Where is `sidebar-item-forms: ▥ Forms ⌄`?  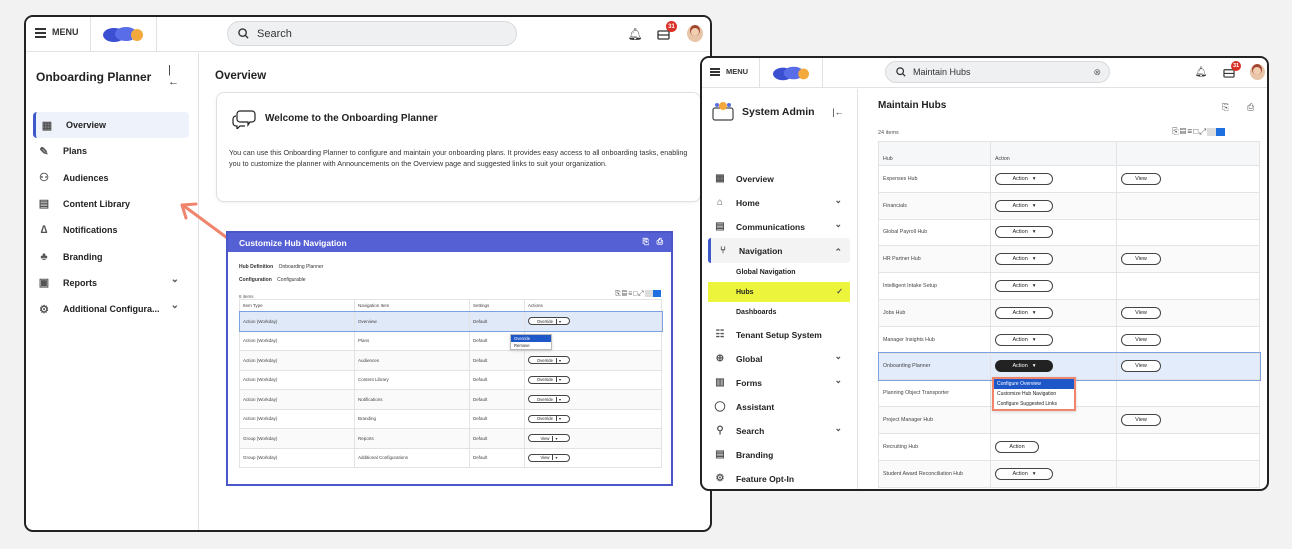
sidebar-item-forms: ▥ Forms ⌄ is located at coordinates (779, 382).